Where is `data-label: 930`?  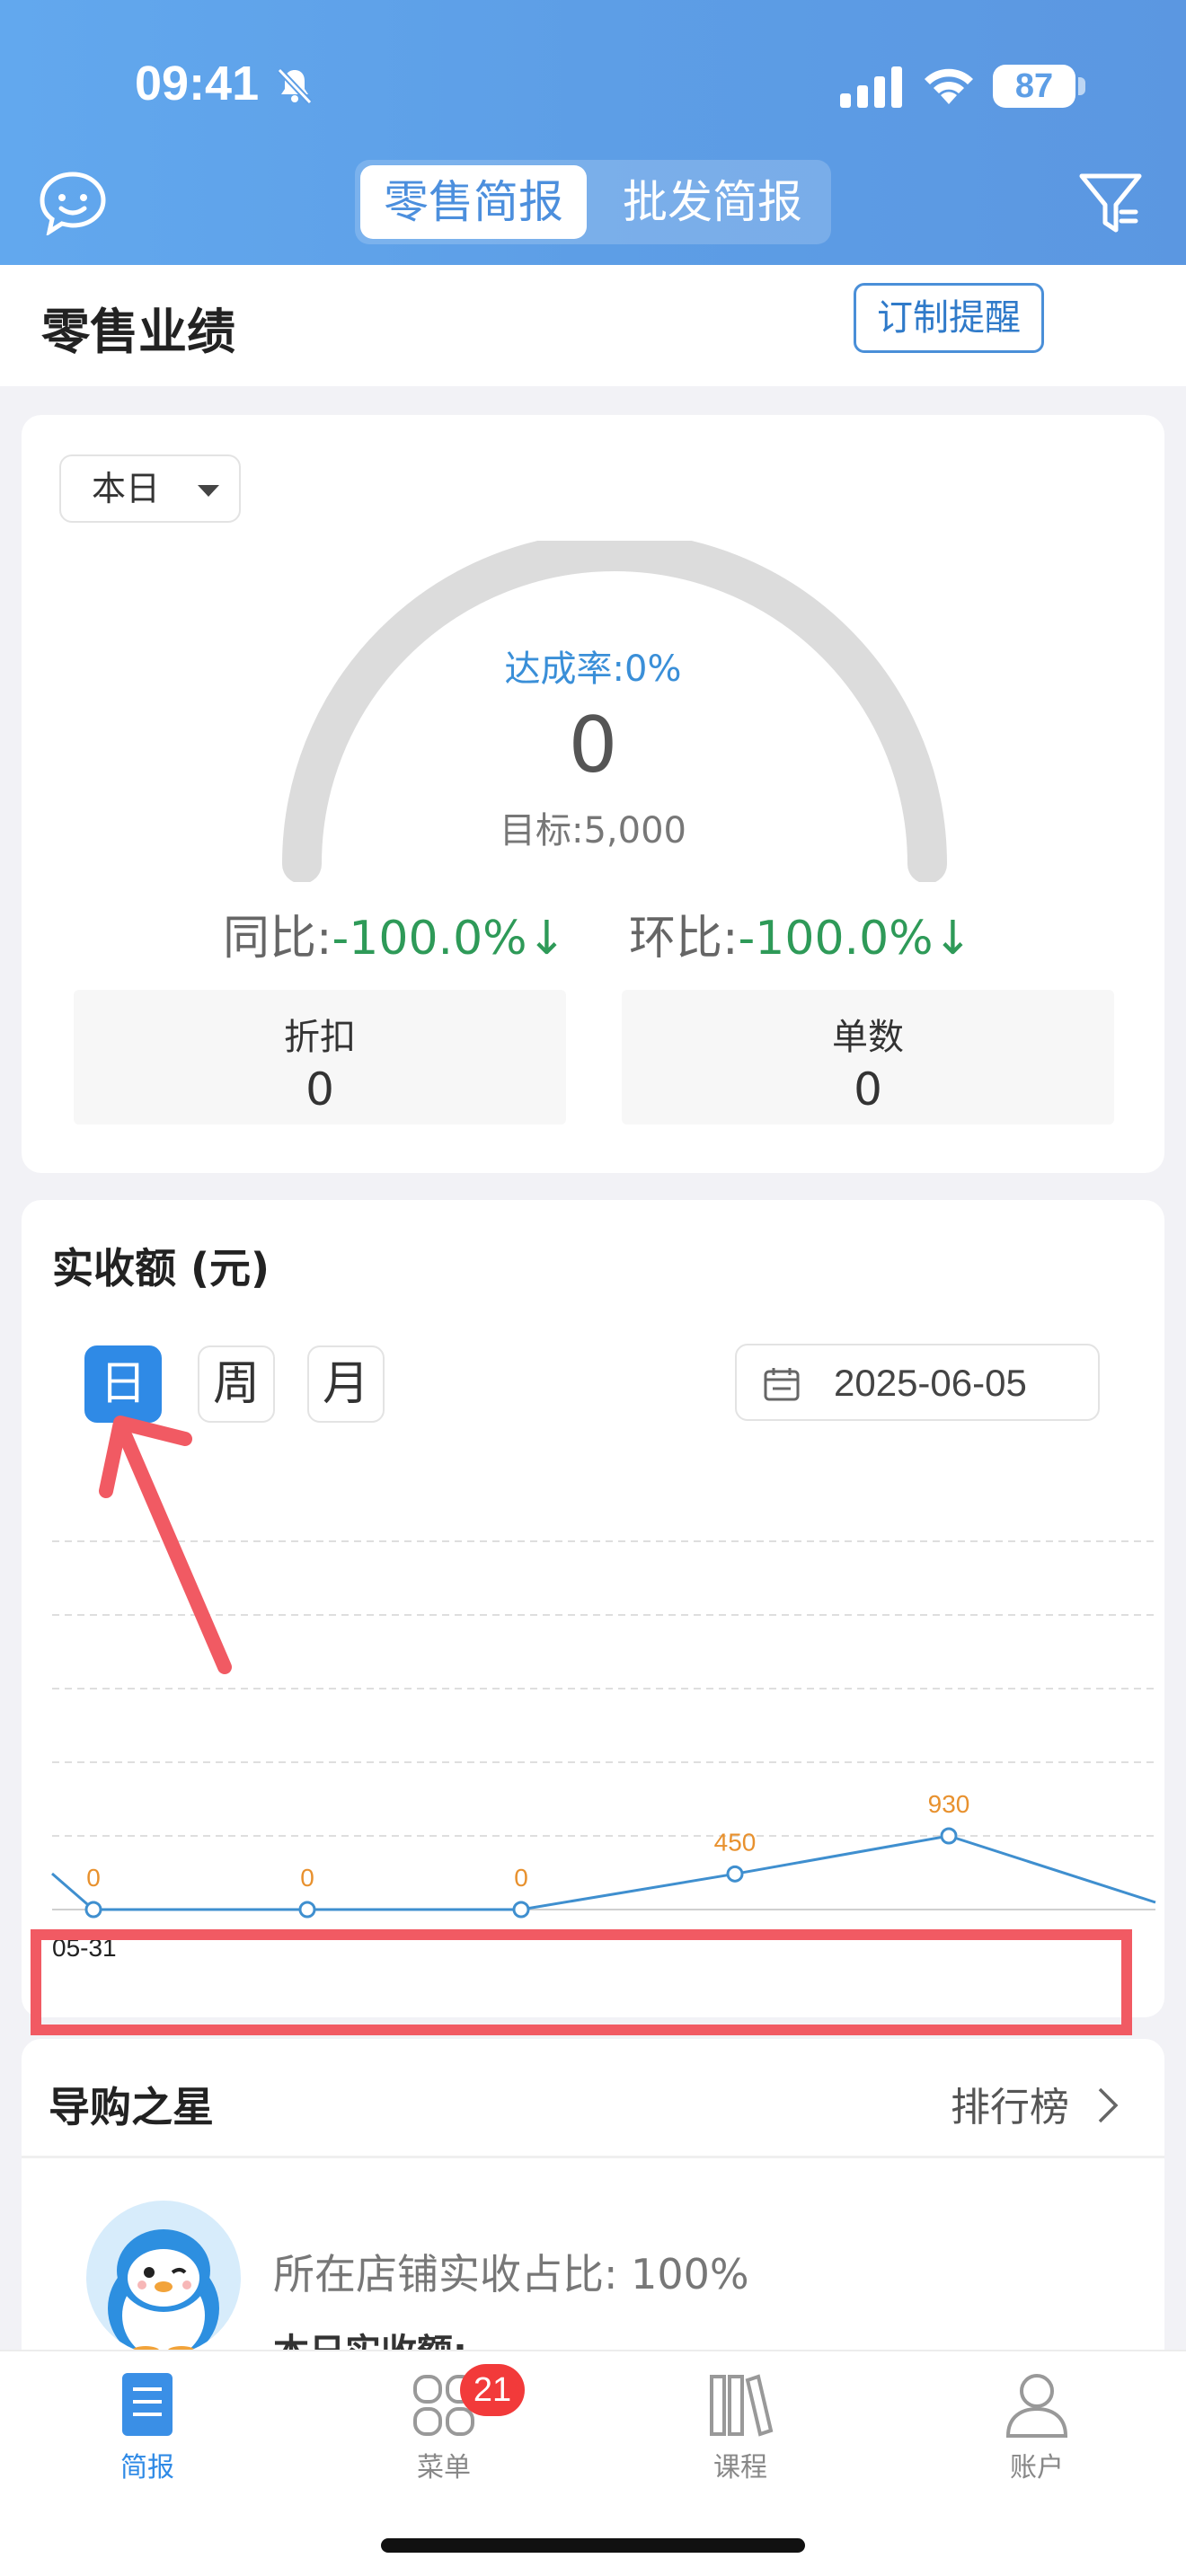
data-label: 930 is located at coordinates (949, 1804).